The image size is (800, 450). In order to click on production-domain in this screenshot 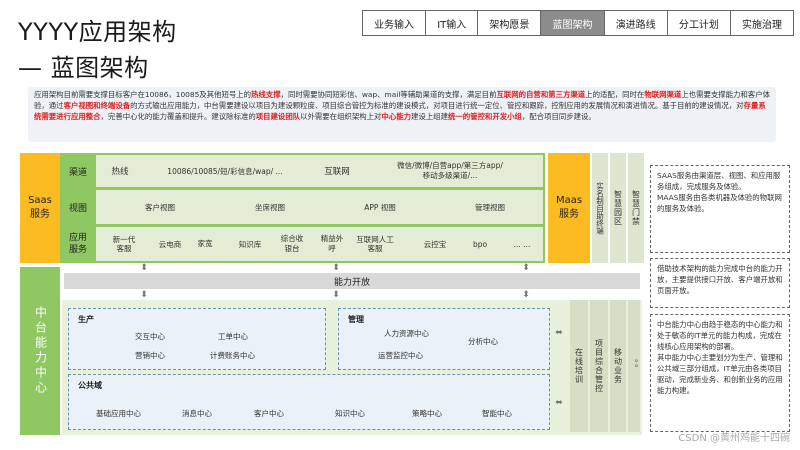, I will do `click(197, 339)`.